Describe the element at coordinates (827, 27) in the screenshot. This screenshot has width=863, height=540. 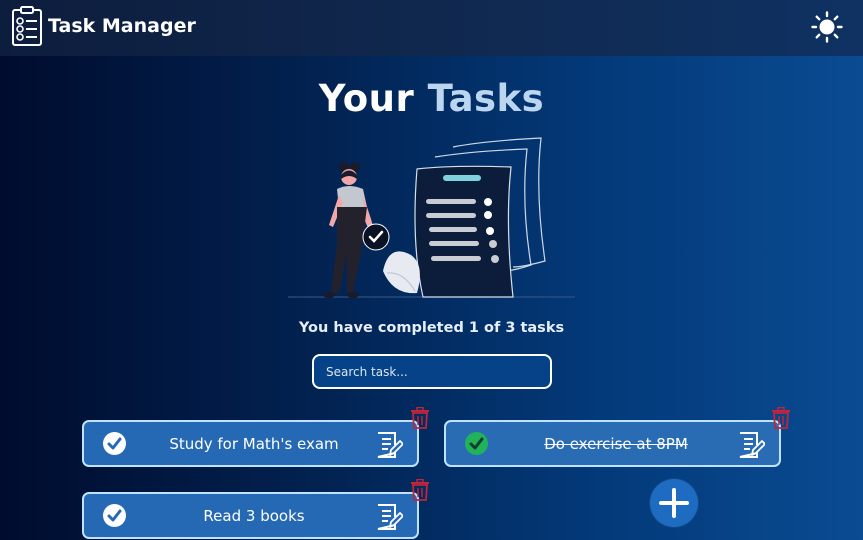
I see `sun-icon` at that location.